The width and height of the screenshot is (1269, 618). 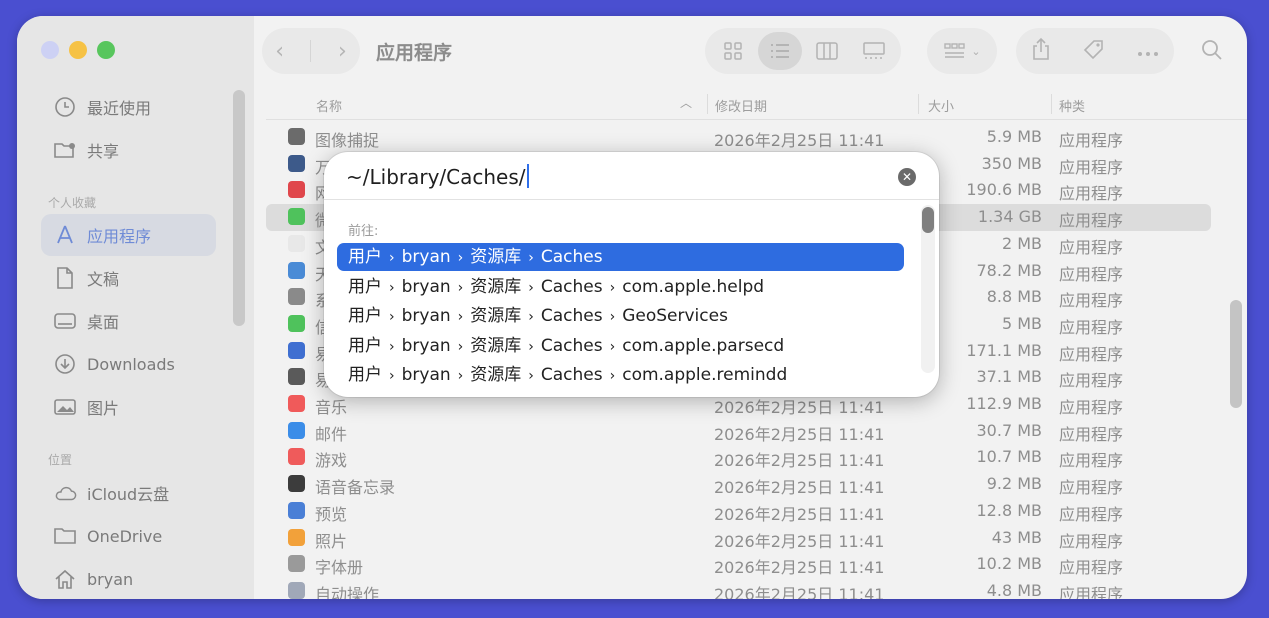 I want to click on sidebar-item-pictures: 图片, so click(x=128, y=407).